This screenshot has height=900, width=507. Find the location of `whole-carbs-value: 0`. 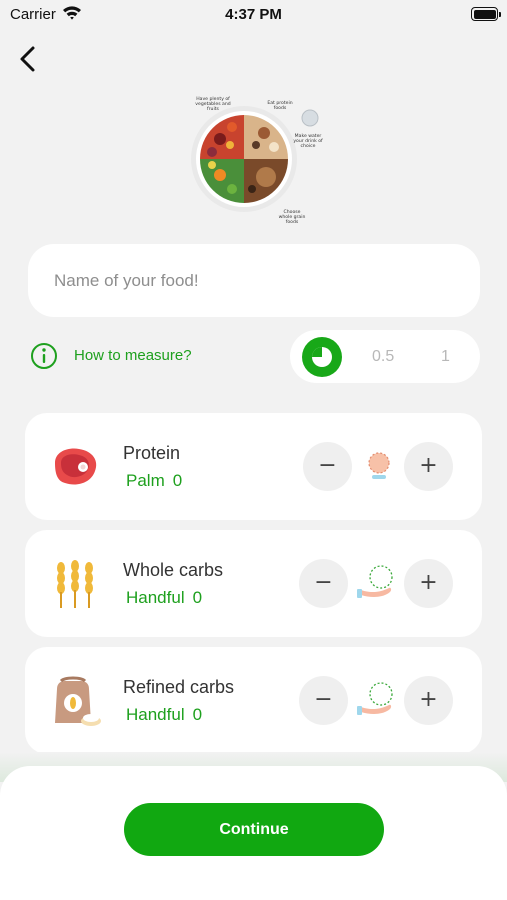

whole-carbs-value: 0 is located at coordinates (197, 597).